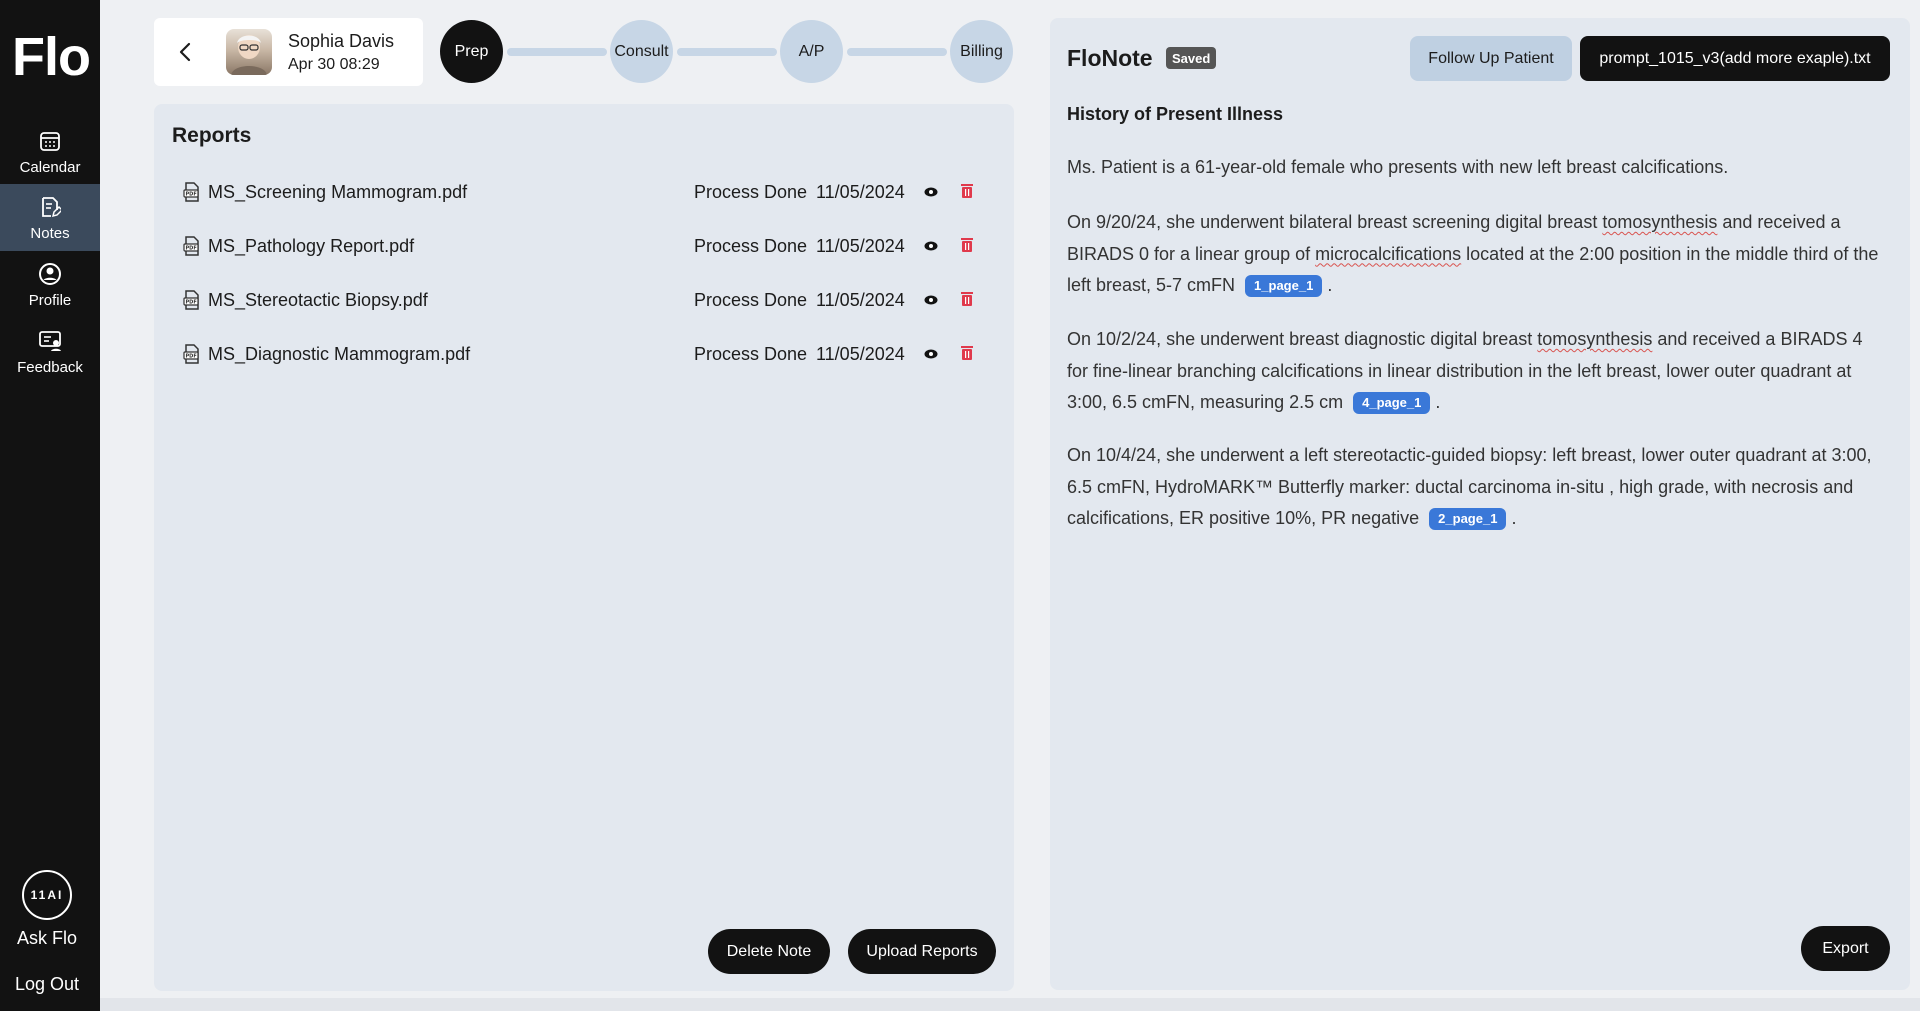 This screenshot has width=1920, height=1011. Describe the element at coordinates (47, 895) in the screenshot. I see `ask-flo-logo: 11AI` at that location.